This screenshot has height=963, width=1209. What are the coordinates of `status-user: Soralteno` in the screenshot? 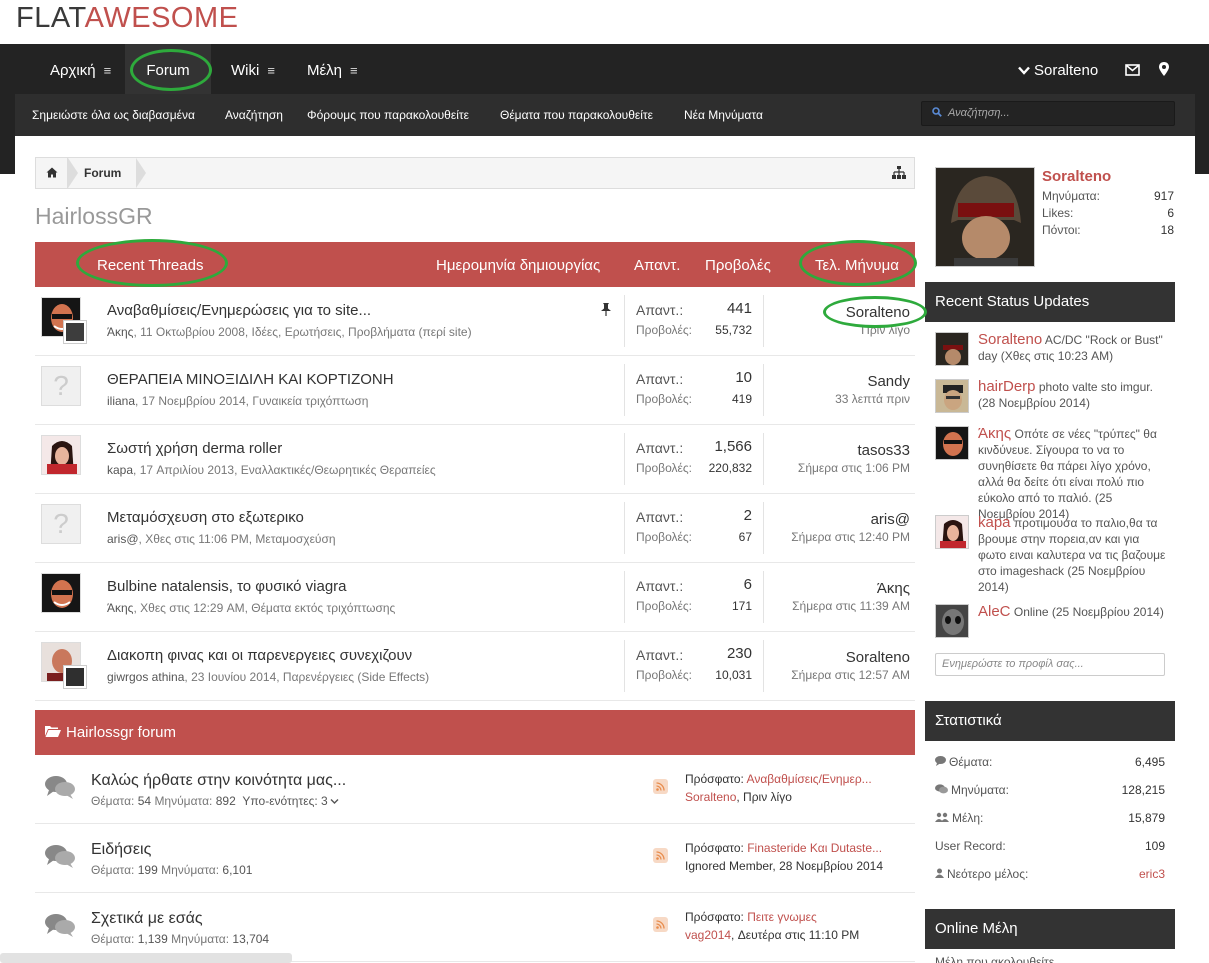 It's located at (1010, 339).